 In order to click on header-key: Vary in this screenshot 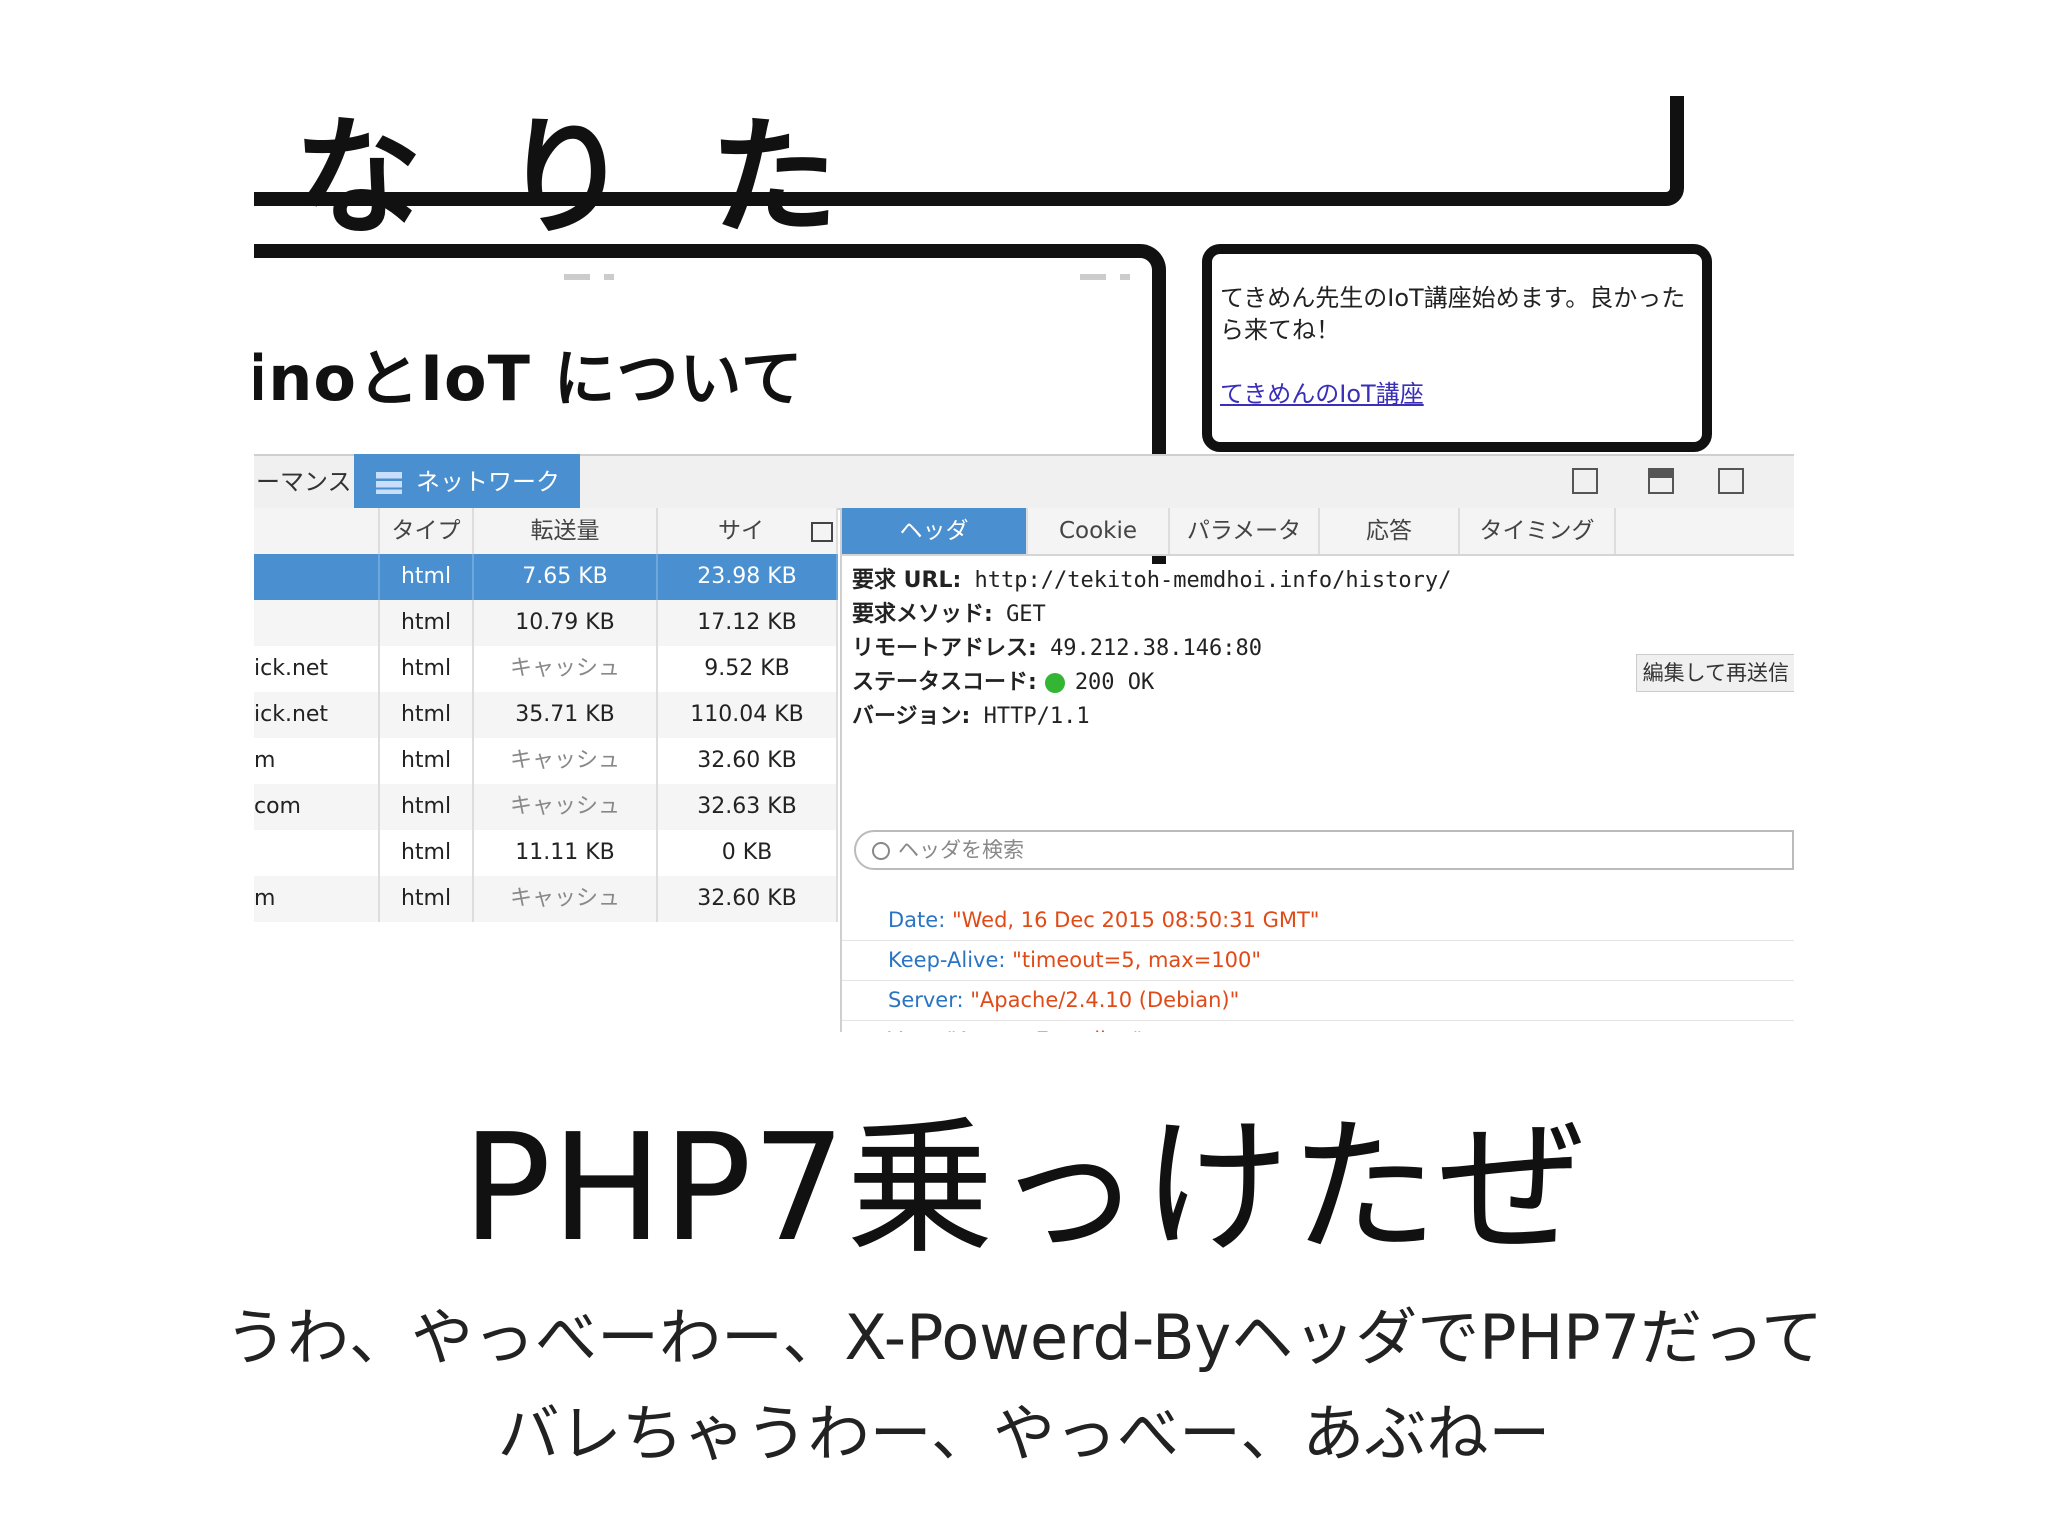, I will do `click(910, 1030)`.